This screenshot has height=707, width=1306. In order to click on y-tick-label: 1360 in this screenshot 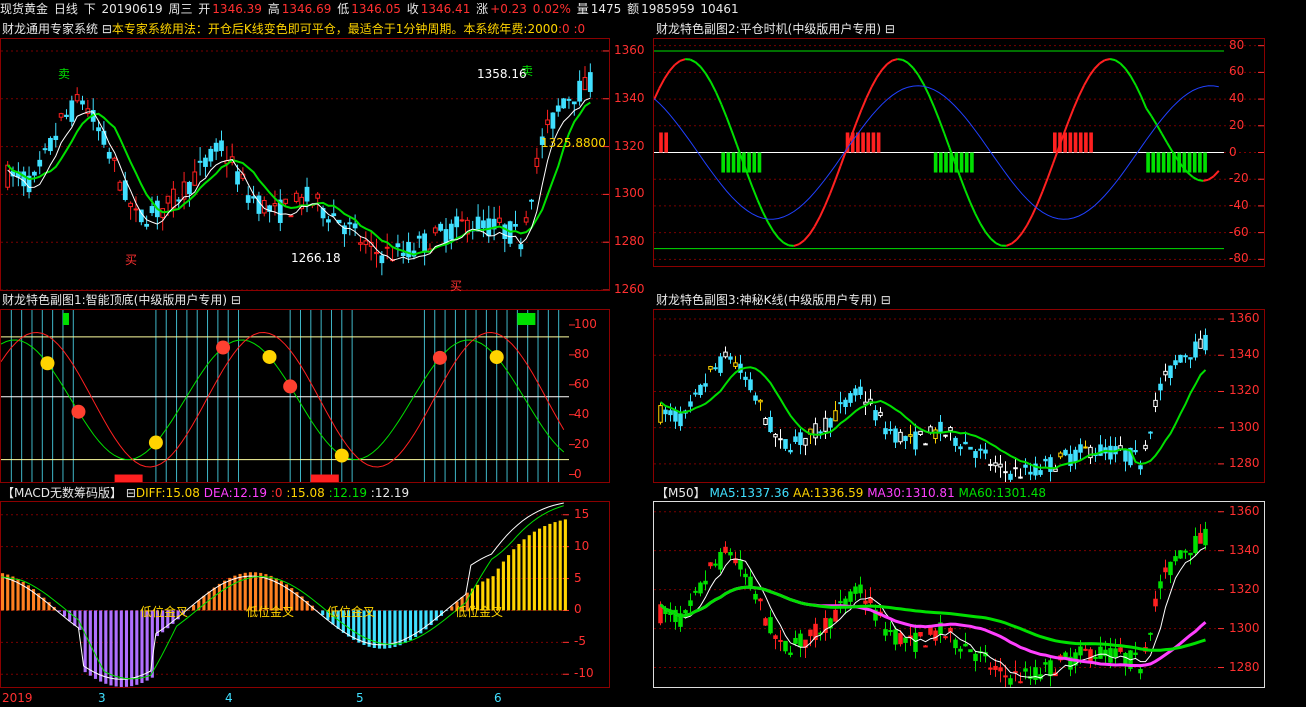, I will do `click(629, 49)`.